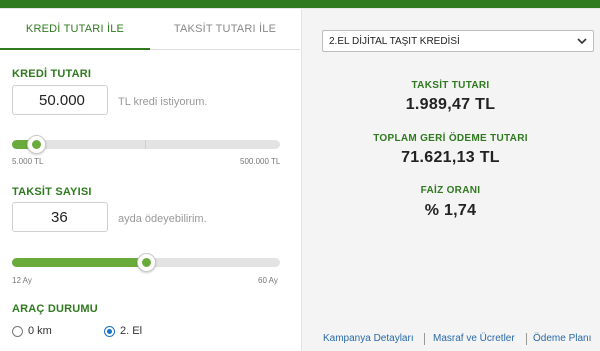 The width and height of the screenshot is (600, 351). I want to click on chevron-down-icon, so click(582, 41).